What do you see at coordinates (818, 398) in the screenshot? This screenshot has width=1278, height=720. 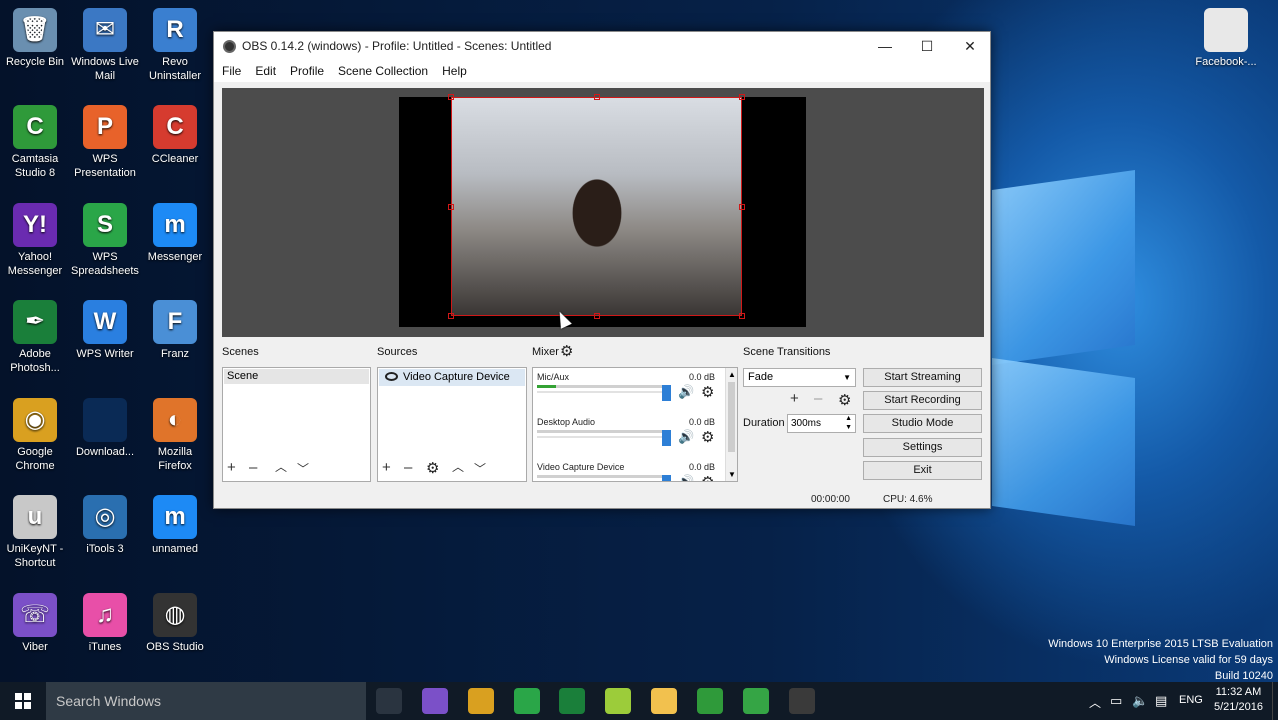 I see `remove-transition-button: –` at bounding box center [818, 398].